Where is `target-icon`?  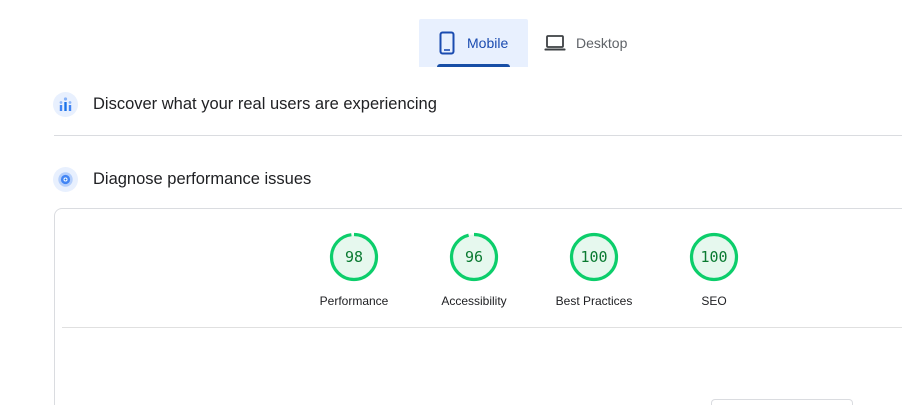 target-icon is located at coordinates (65, 179).